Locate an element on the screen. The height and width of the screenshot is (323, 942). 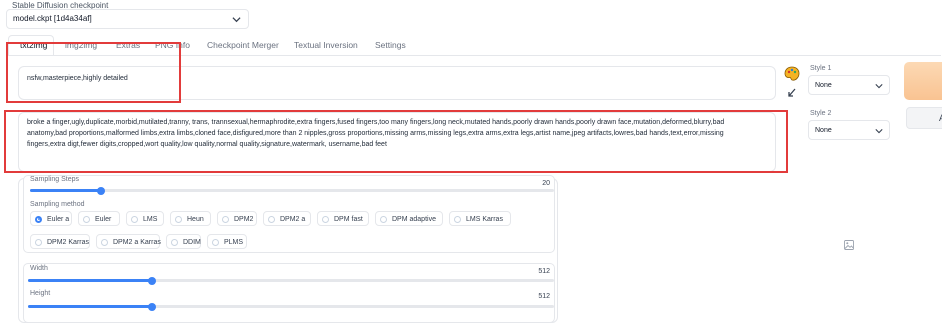
sampling-option-label: Euler a is located at coordinates (58, 219).